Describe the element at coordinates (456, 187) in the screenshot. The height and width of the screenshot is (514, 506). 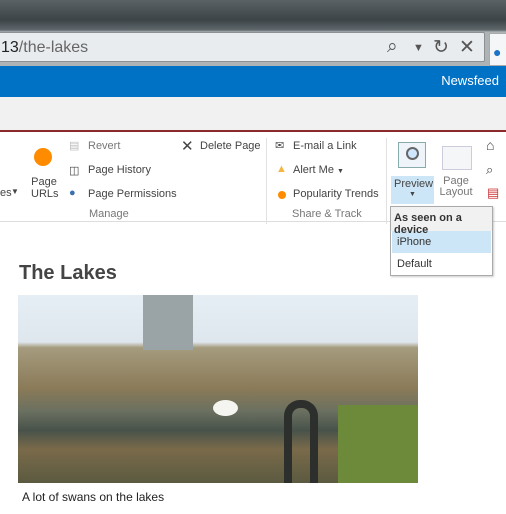
I see `page-layout-button: Page Layout` at that location.